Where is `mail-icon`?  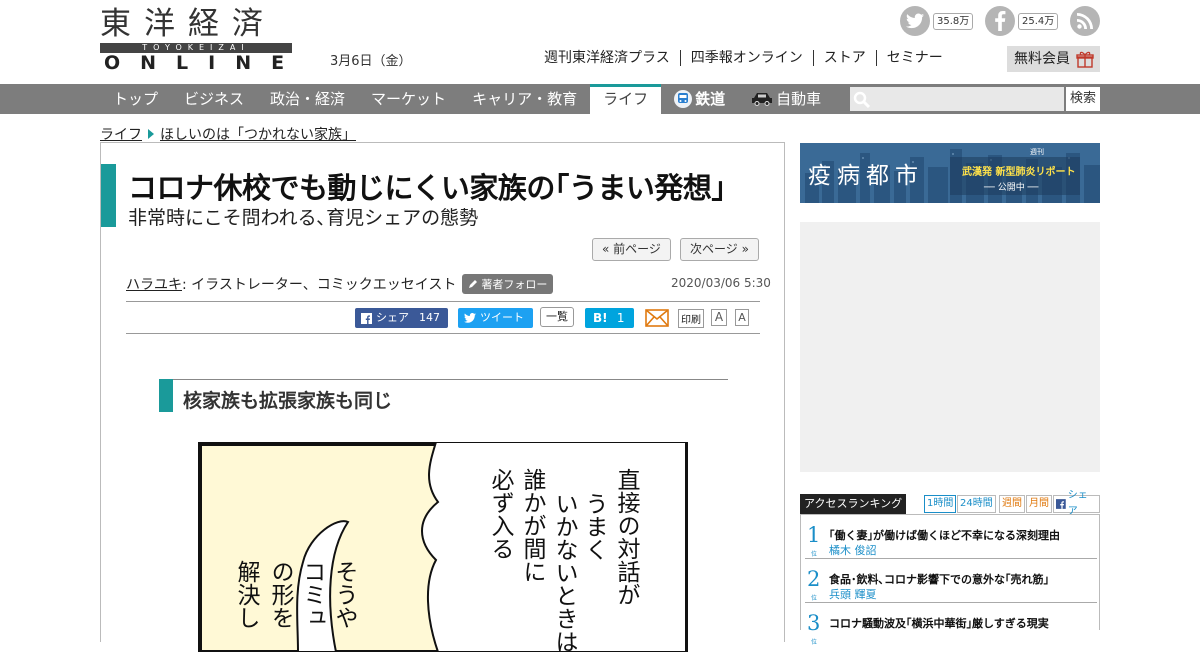
mail-icon is located at coordinates (657, 318).